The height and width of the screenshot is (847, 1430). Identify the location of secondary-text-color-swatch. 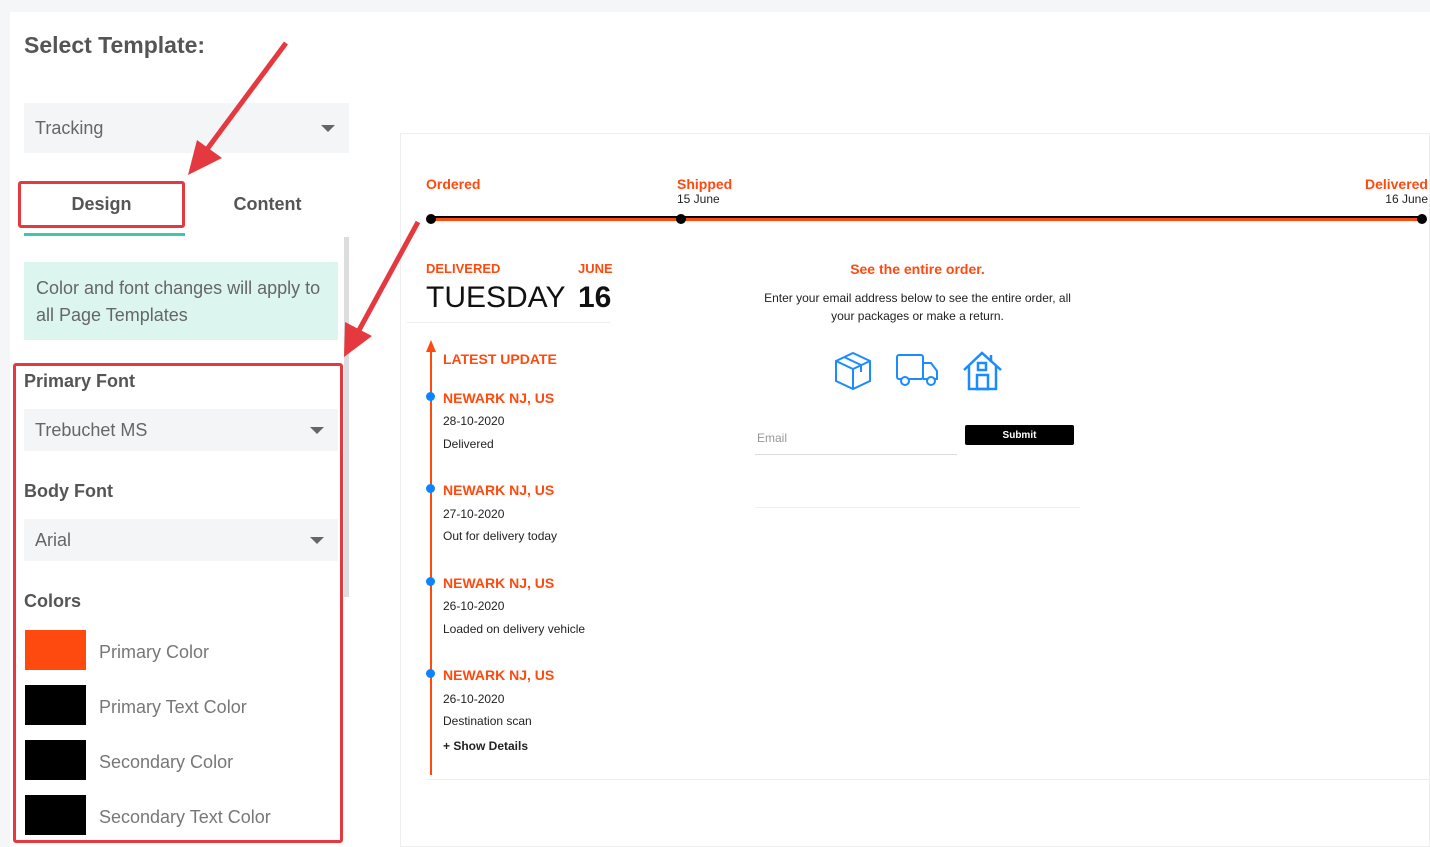
(55, 815).